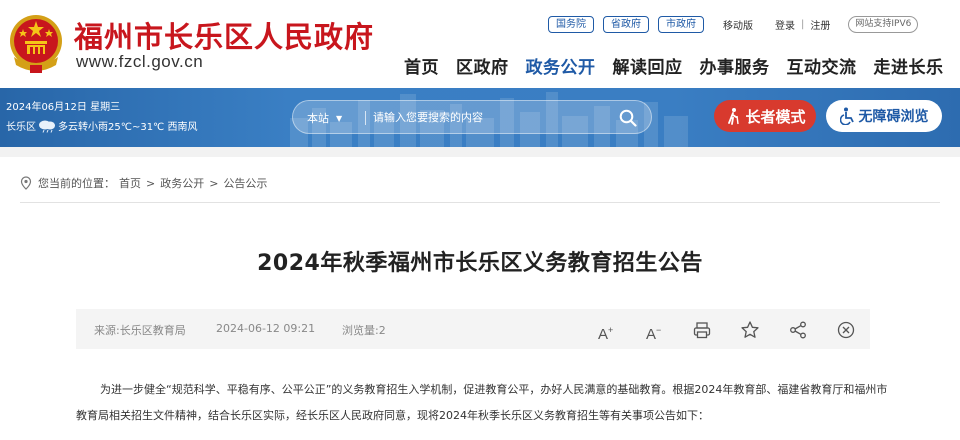 The height and width of the screenshot is (440, 960). What do you see at coordinates (775, 116) in the screenshot?
I see `elder-mode-label: 长者模式` at bounding box center [775, 116].